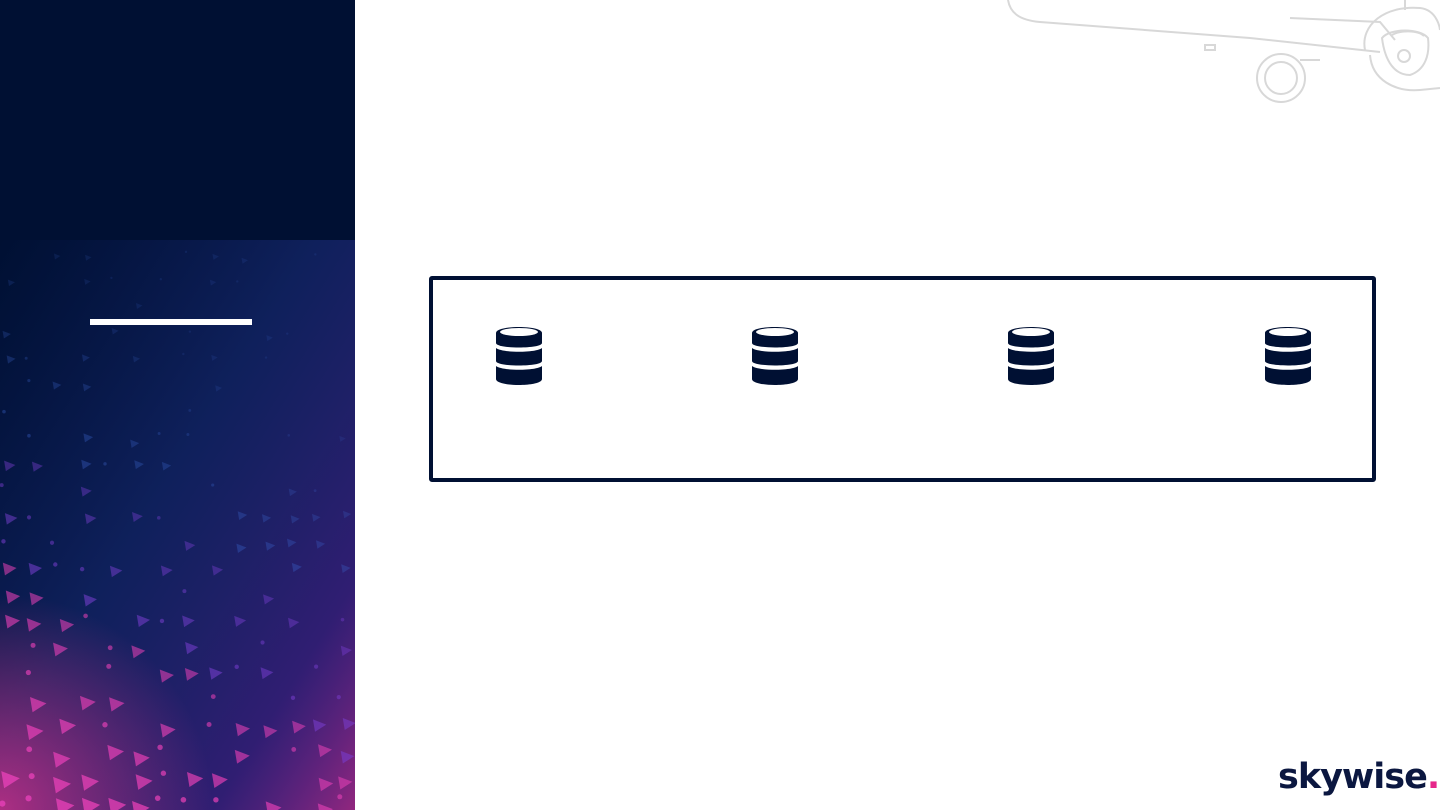 Image resolution: width=1440 pixels, height=810 pixels. Describe the element at coordinates (1223, 51) in the screenshot. I see `airplane-outline-graphic` at that location.